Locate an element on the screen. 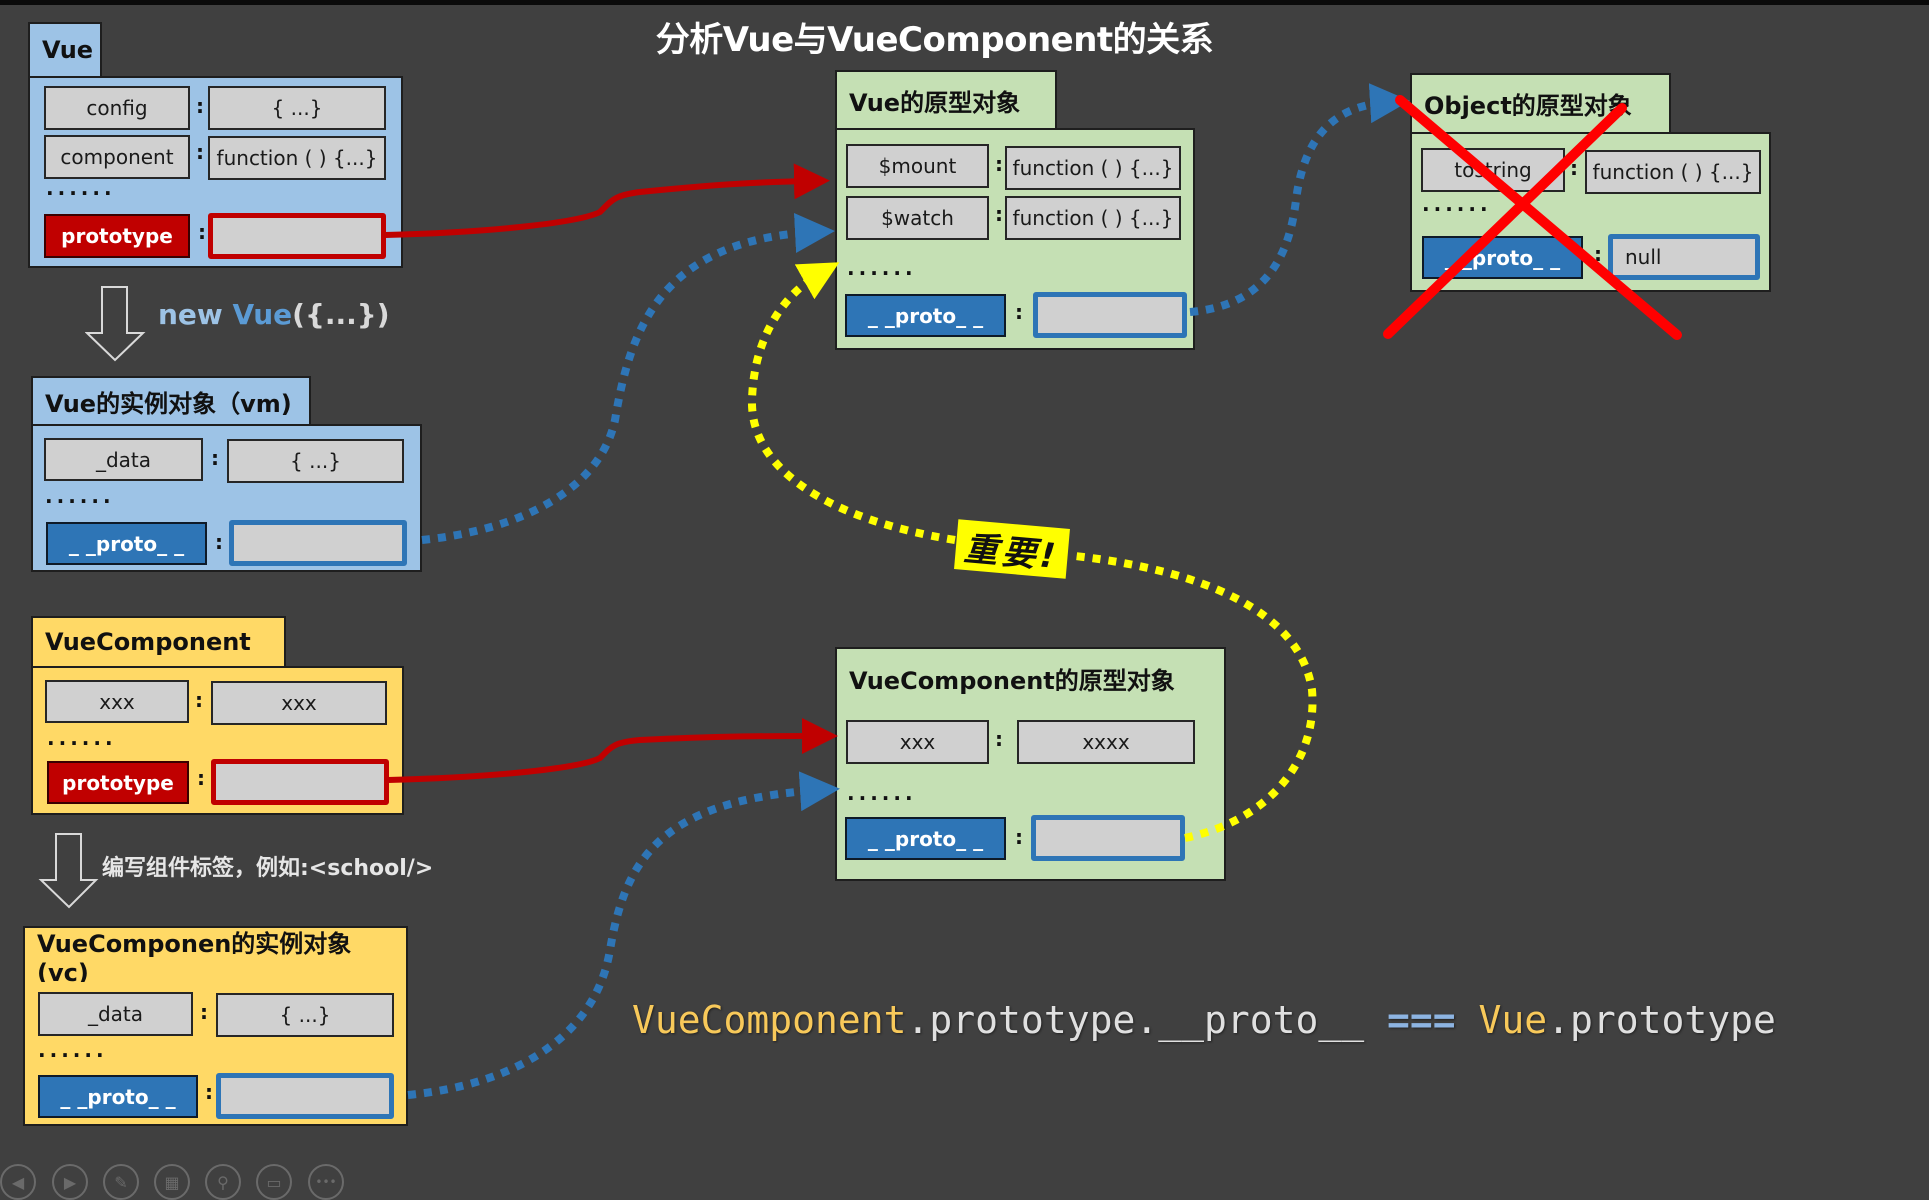 The width and height of the screenshot is (1929, 1200). more-options-icon: ••• is located at coordinates (326, 1182).